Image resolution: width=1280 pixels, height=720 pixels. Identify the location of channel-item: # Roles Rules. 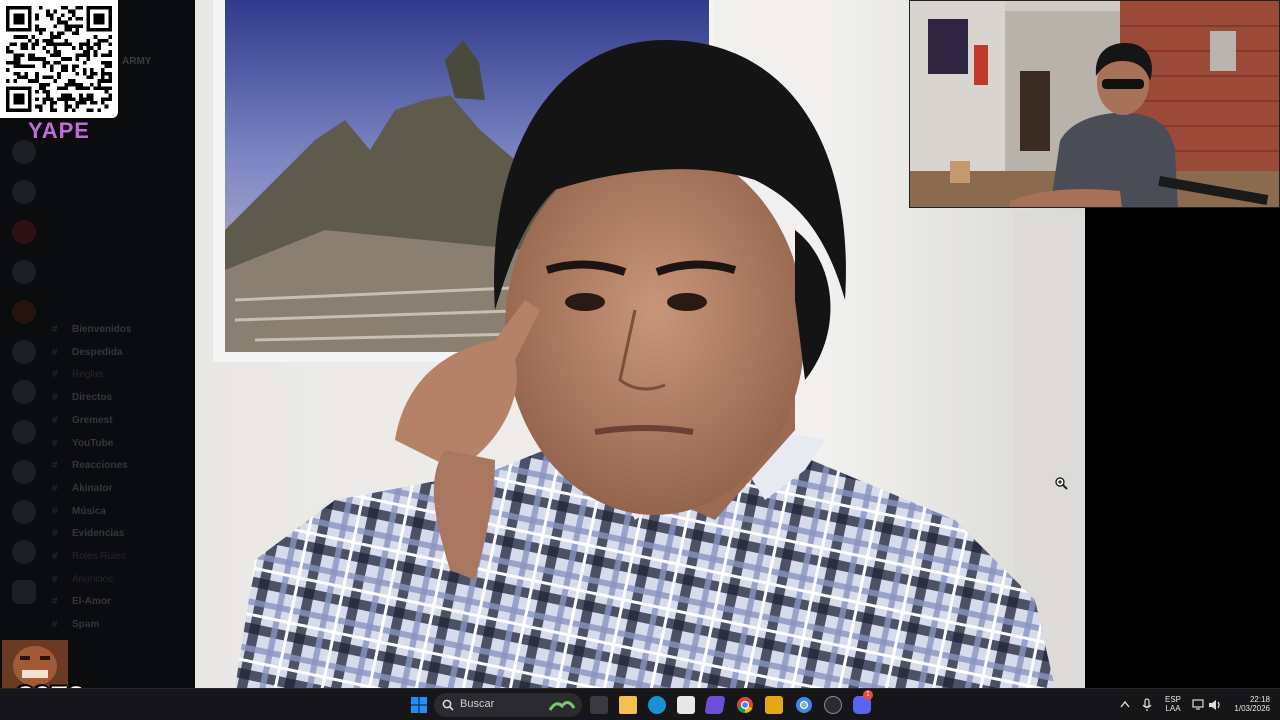
(122, 560).